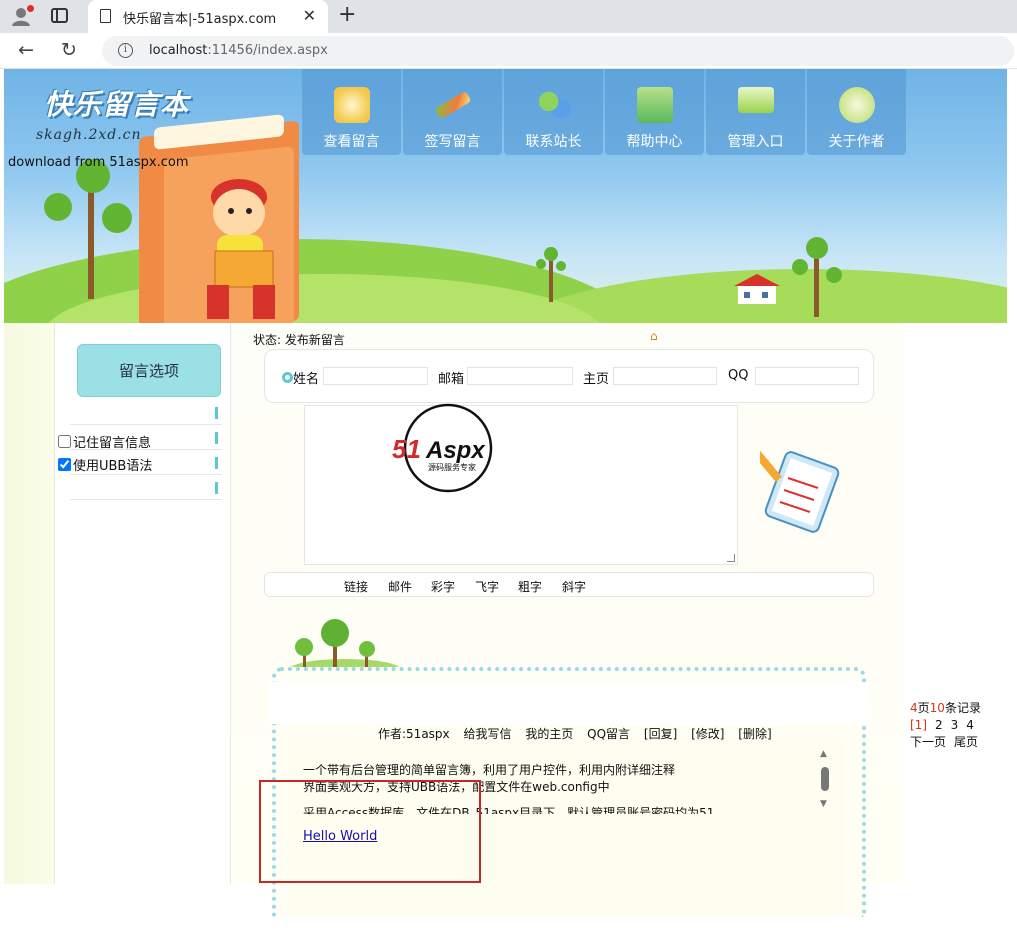 The image size is (1017, 936). What do you see at coordinates (574, 586) in the screenshot?
I see `italic-text-button: 斜字` at bounding box center [574, 586].